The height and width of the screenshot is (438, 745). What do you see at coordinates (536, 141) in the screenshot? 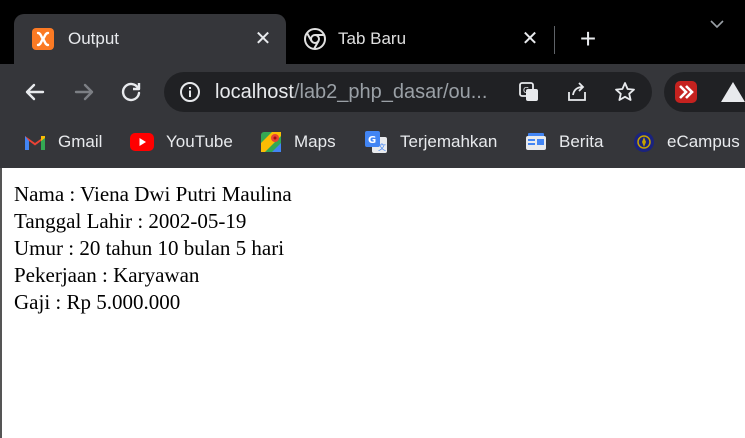
I see `news-icon` at bounding box center [536, 141].